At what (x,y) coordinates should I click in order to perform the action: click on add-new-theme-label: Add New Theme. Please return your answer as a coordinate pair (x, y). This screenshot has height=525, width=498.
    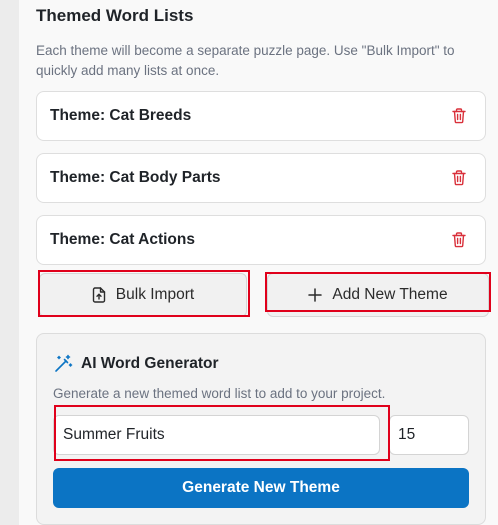
    Looking at the image, I should click on (390, 294).